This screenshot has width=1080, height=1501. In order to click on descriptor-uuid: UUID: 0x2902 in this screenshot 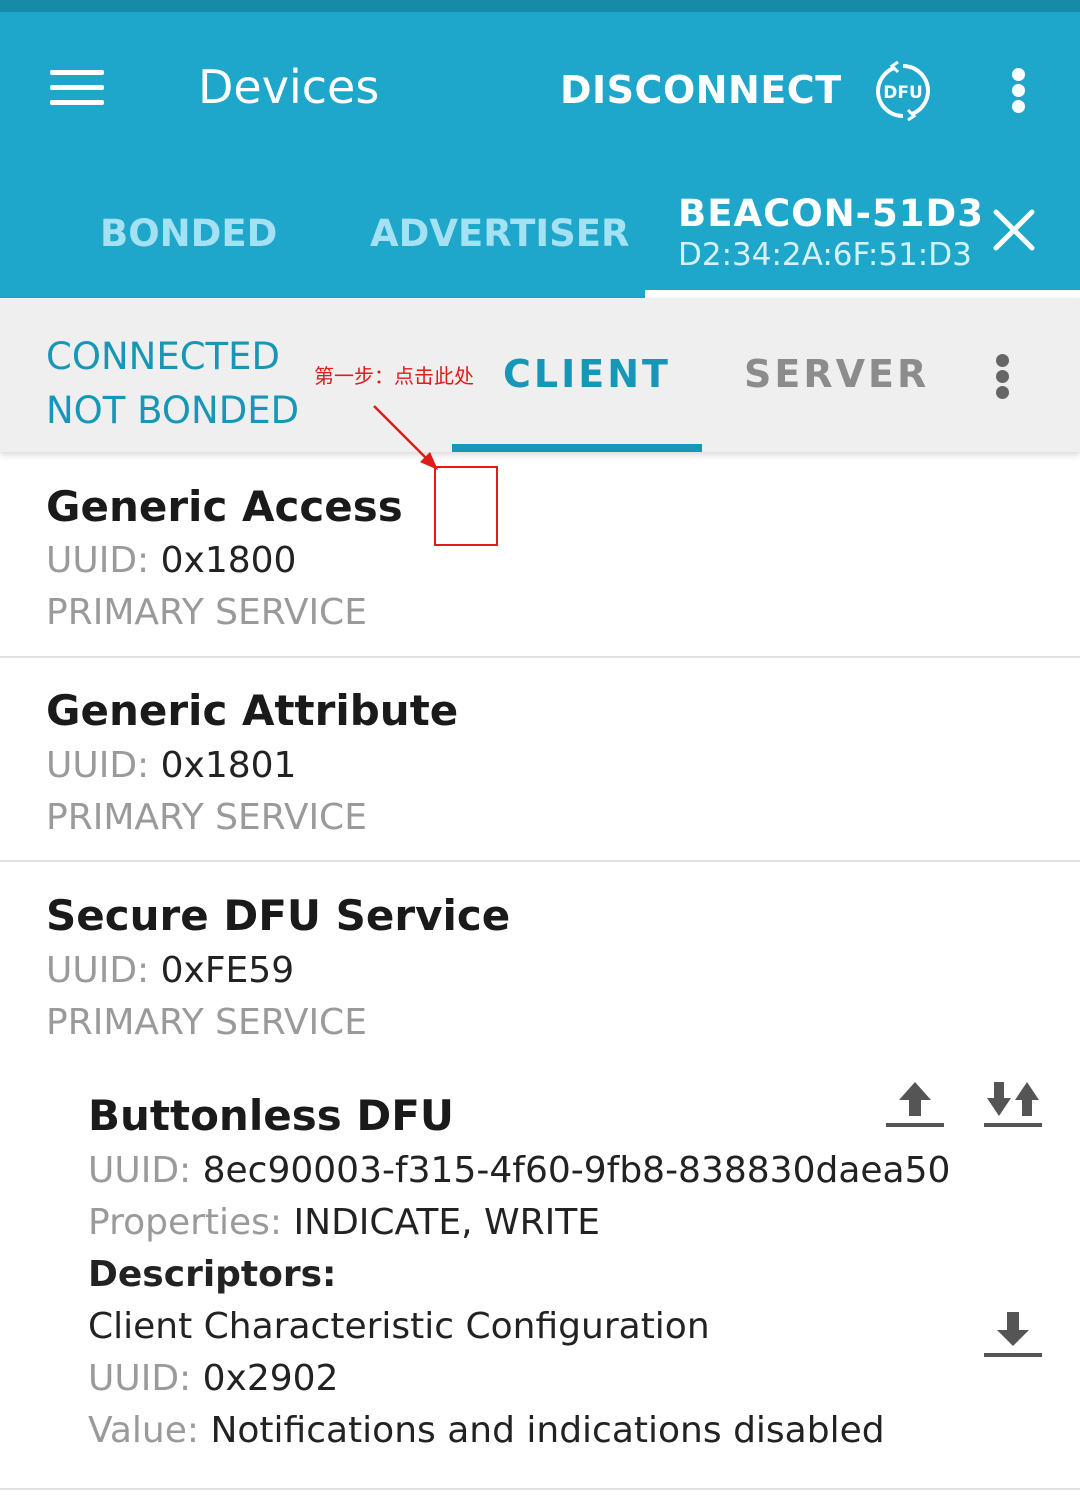, I will do `click(213, 1378)`.